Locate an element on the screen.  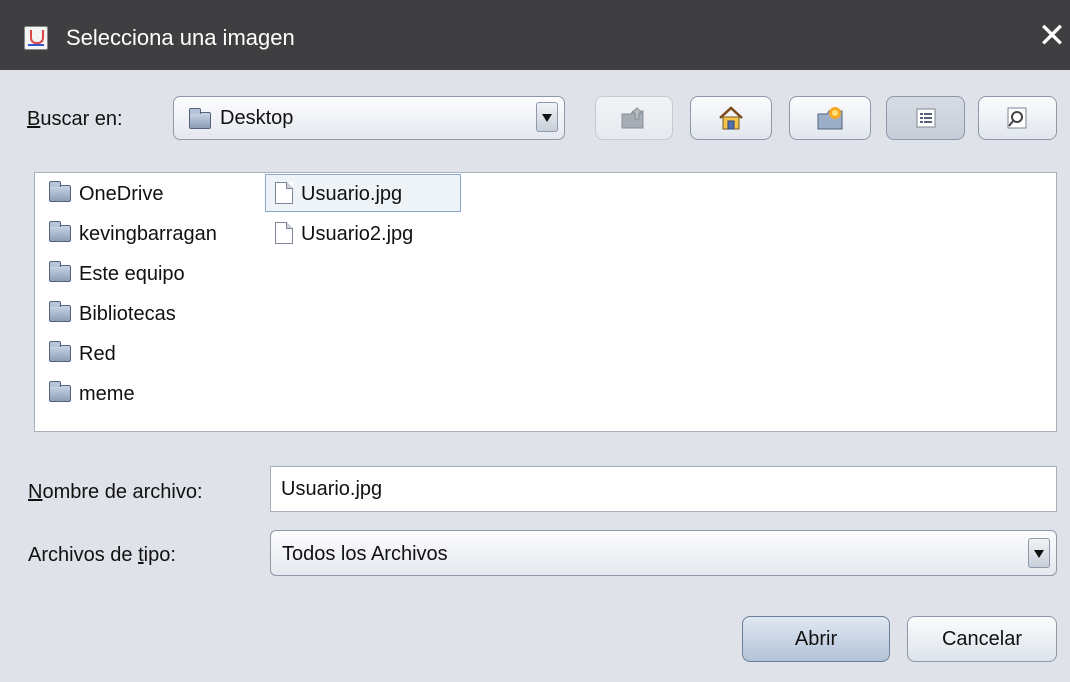
filetype-label-text: Archivos de is located at coordinates (83, 555).